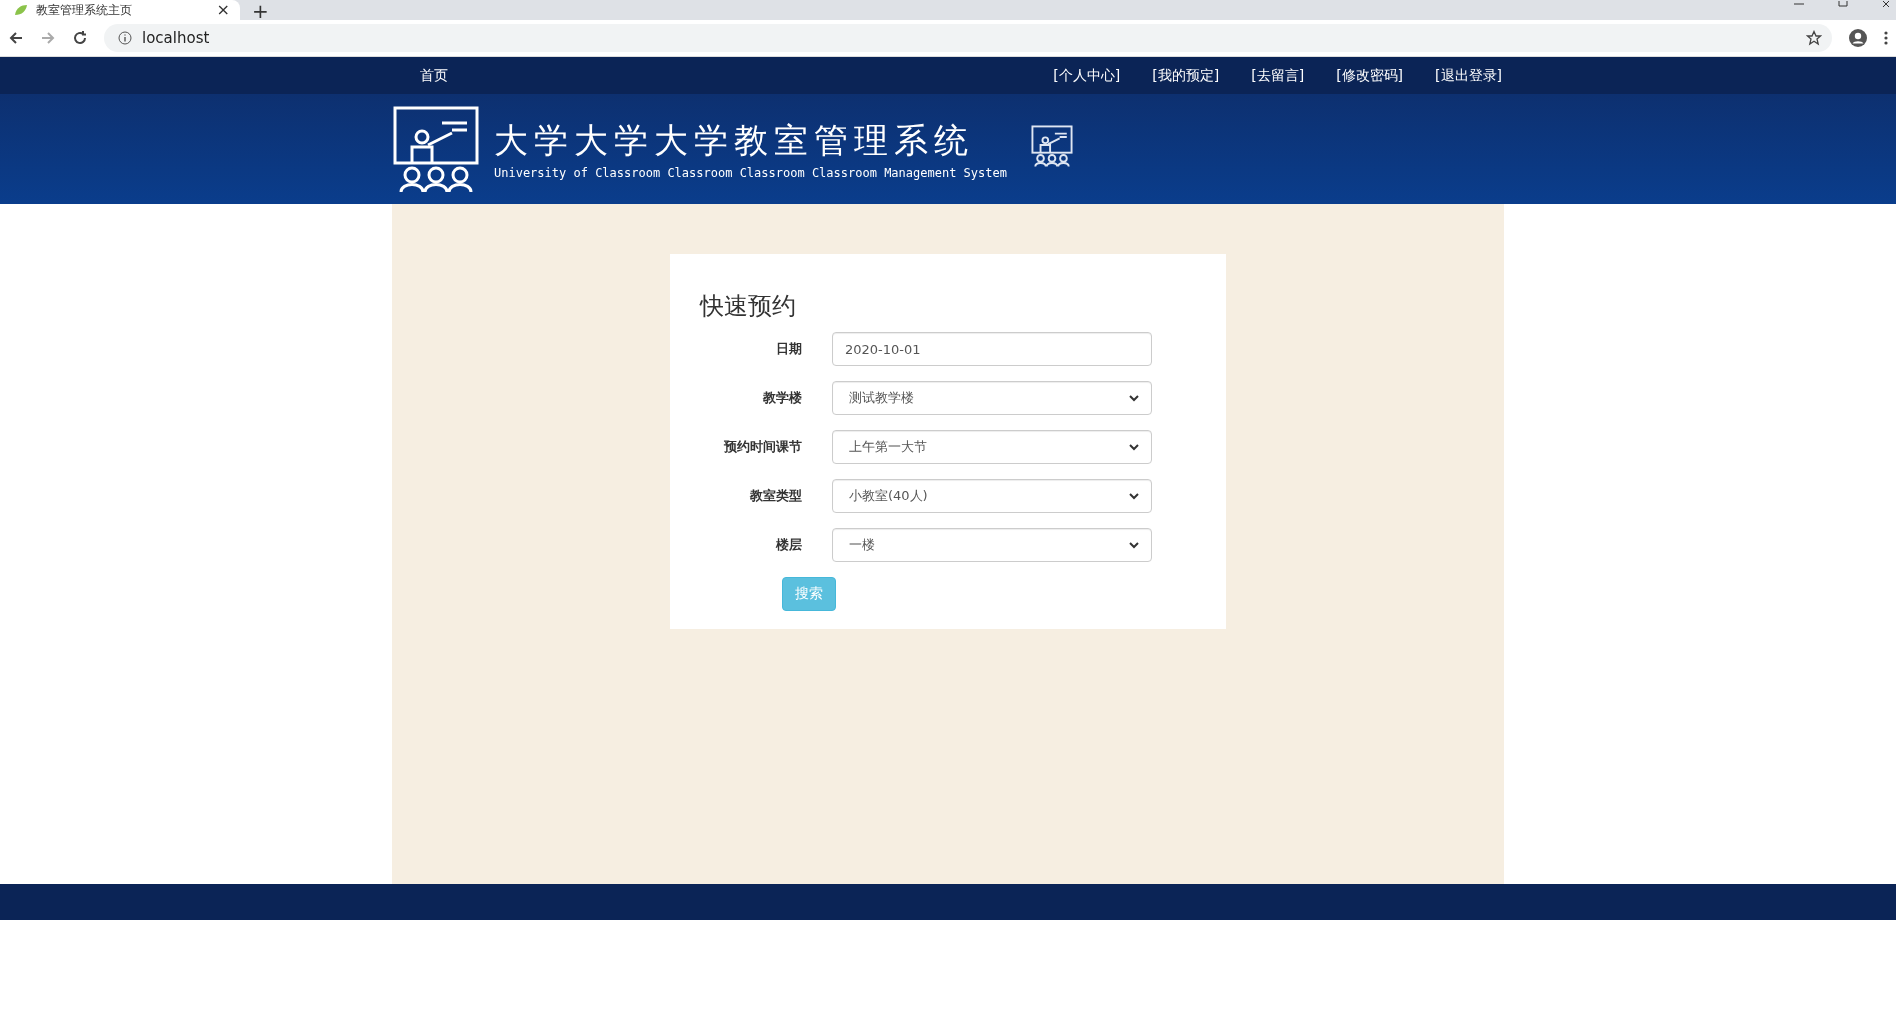  I want to click on site-subtitle: University of Classroom Classroom Classroom Classroom Management System, so click(750, 173).